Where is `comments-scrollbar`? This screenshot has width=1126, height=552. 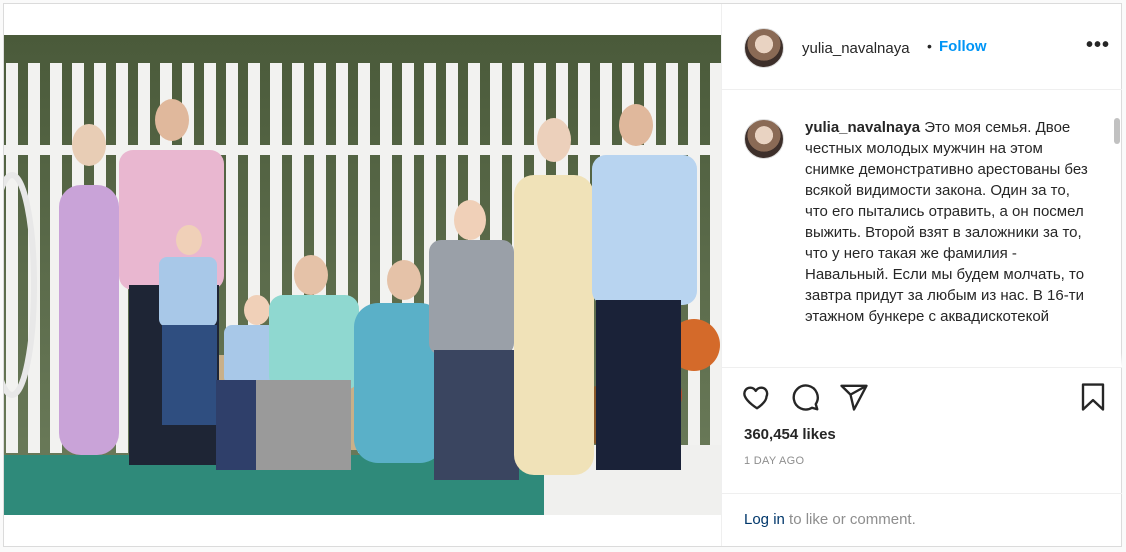
comments-scrollbar is located at coordinates (1117, 131).